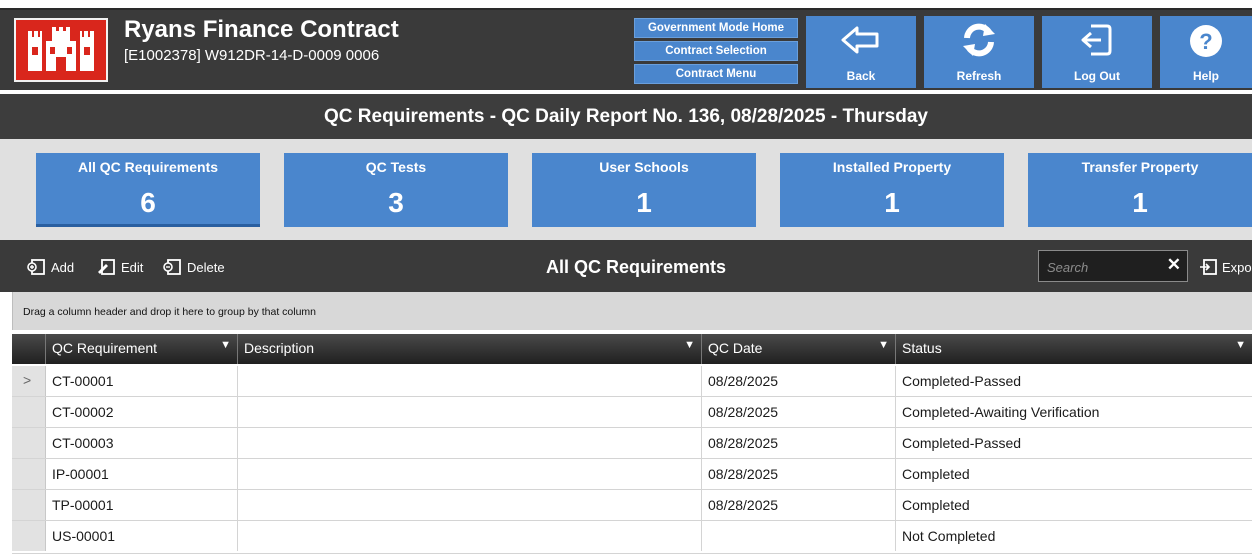 The width and height of the screenshot is (1252, 554). I want to click on cell-qc-date, so click(799, 536).